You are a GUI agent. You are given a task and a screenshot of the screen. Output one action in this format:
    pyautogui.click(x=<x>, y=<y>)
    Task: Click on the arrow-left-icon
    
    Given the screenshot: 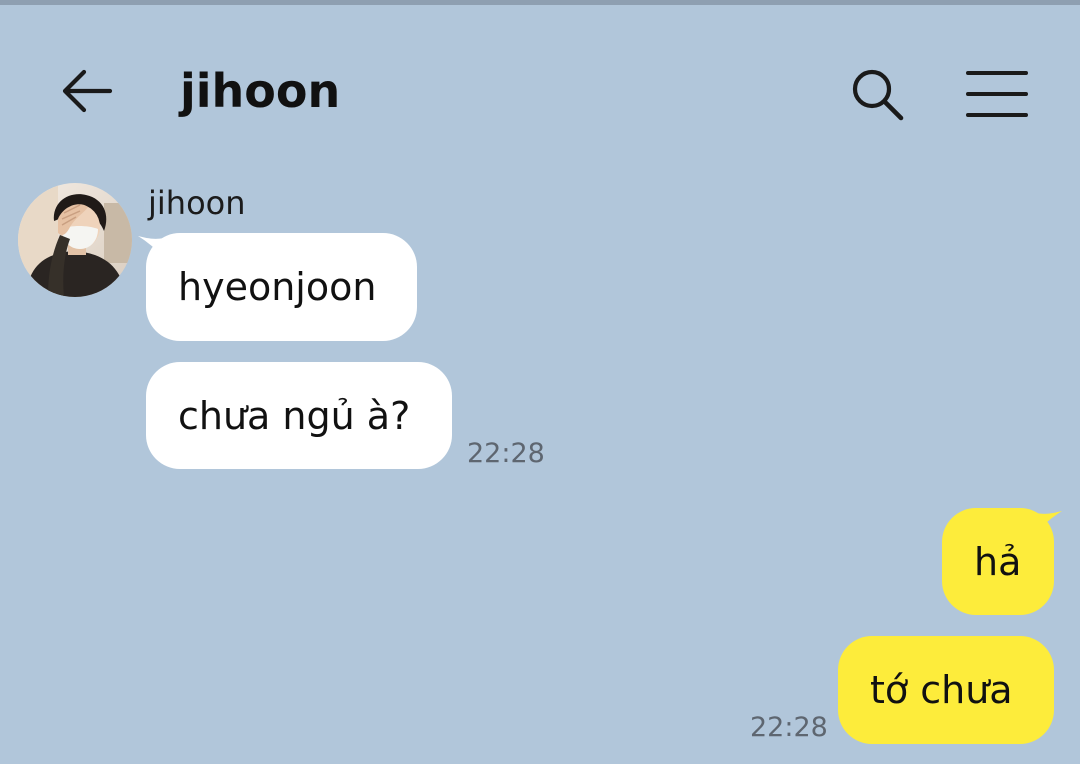 What is the action you would take?
    pyautogui.click(x=87, y=91)
    